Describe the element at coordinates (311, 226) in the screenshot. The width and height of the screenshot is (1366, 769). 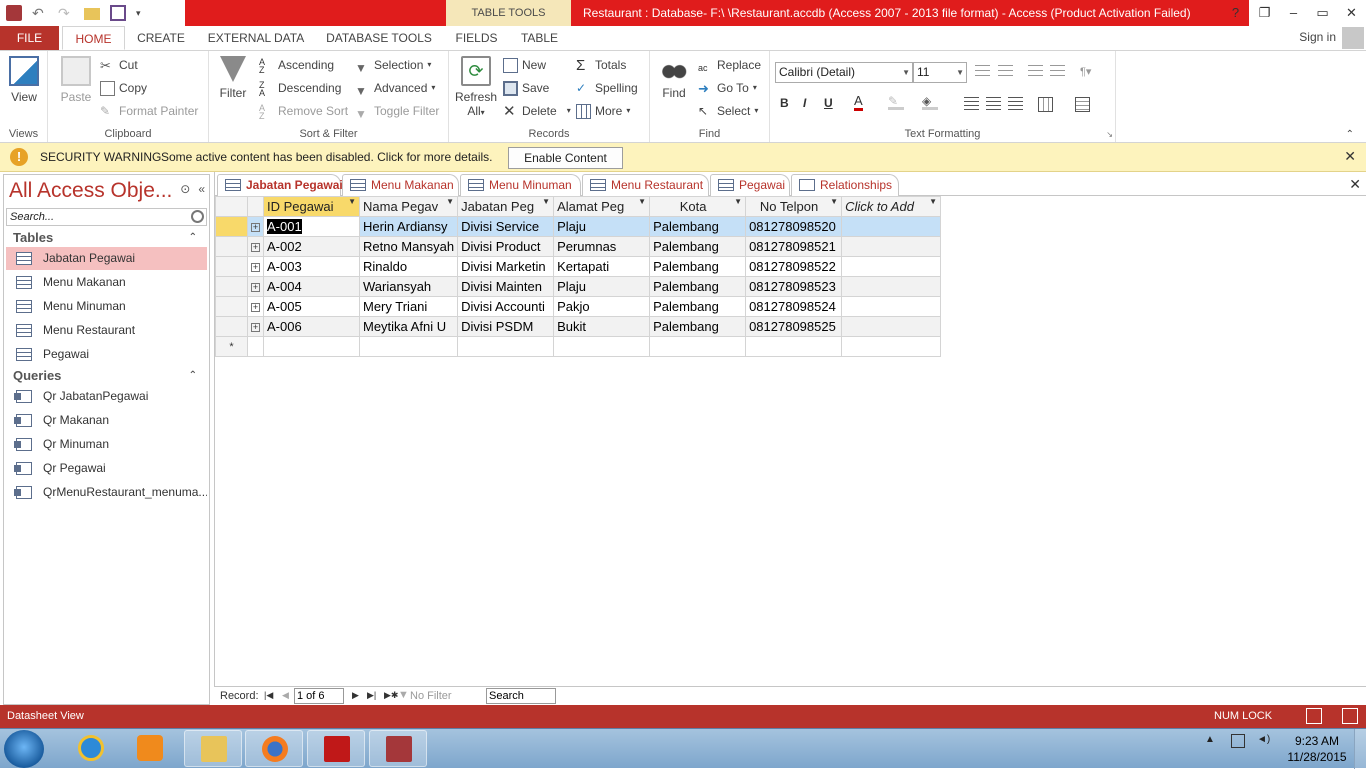
I see `cell-id: A-001` at that location.